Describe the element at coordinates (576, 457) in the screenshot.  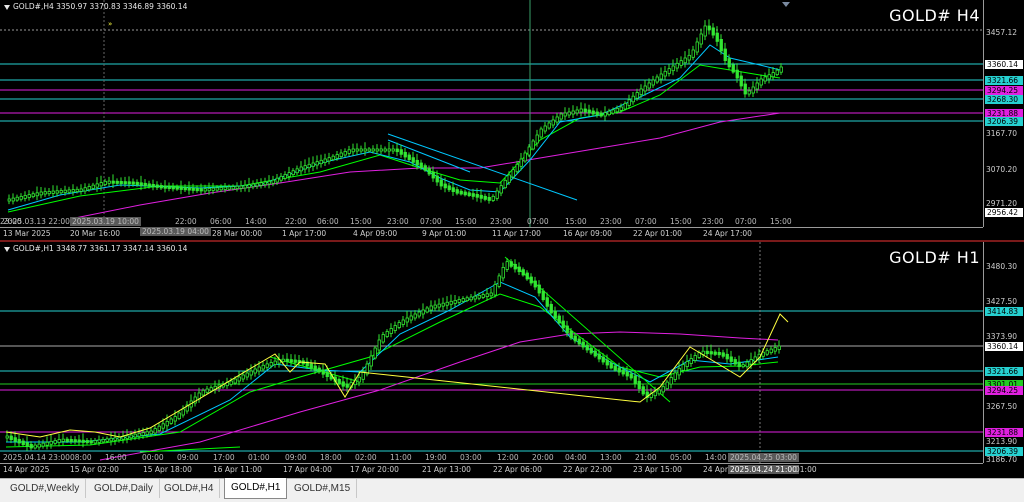
I see `time-overlay-label: 04:00` at that location.